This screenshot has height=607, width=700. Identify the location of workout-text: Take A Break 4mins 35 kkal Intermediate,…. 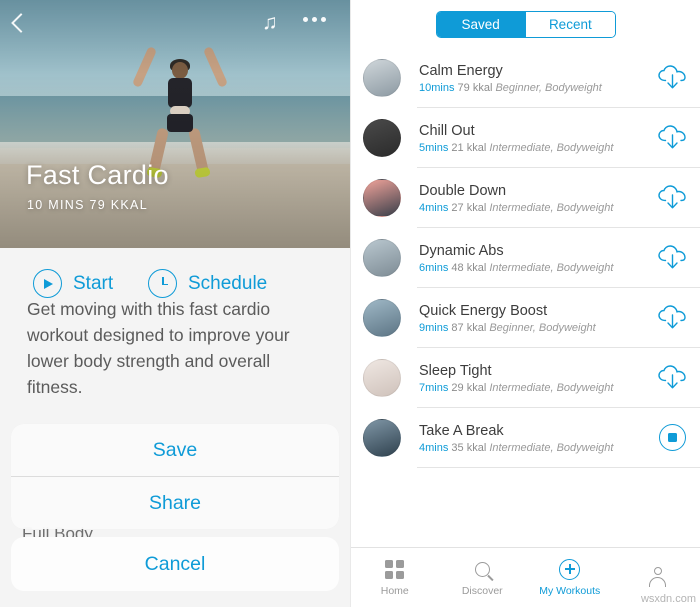
(537, 438).